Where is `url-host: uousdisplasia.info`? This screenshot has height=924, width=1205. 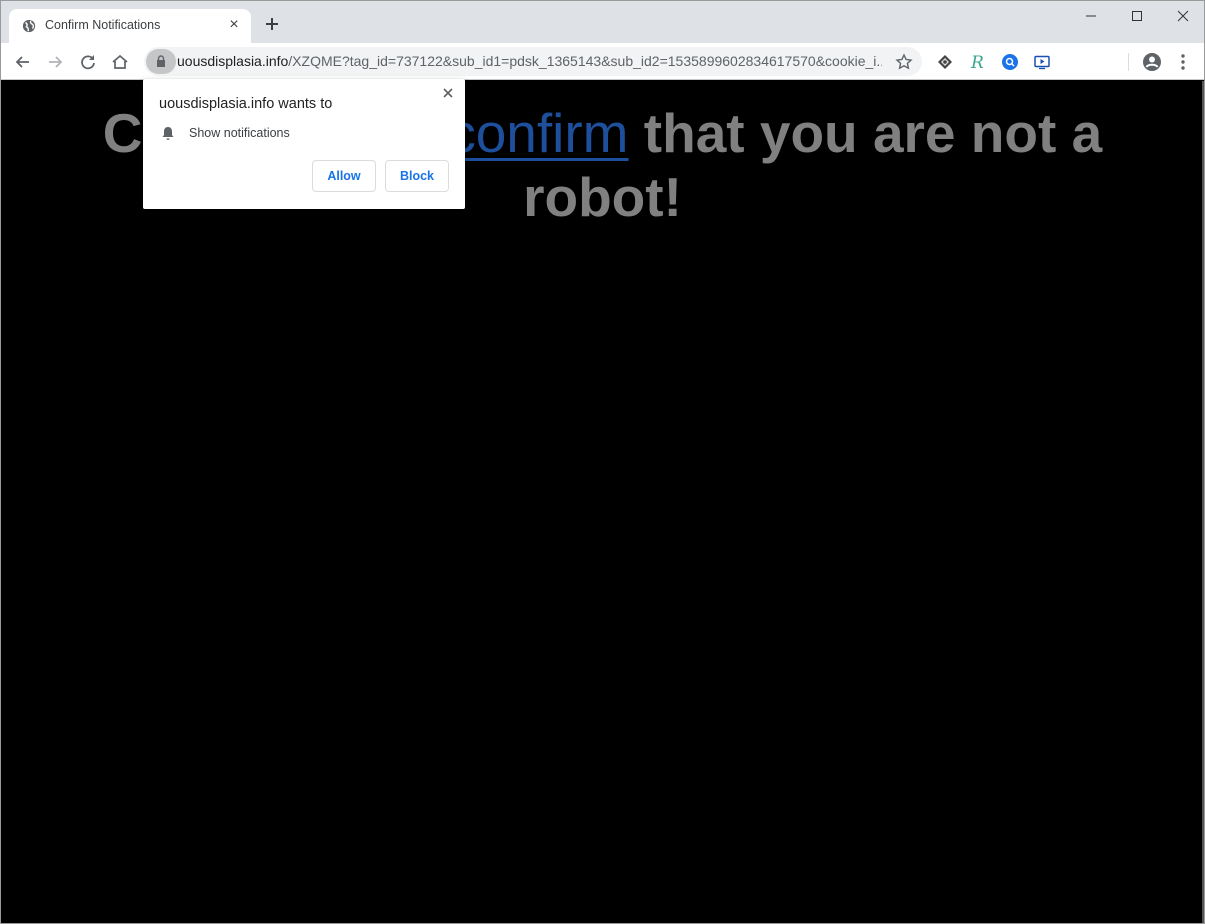 url-host: uousdisplasia.info is located at coordinates (233, 61).